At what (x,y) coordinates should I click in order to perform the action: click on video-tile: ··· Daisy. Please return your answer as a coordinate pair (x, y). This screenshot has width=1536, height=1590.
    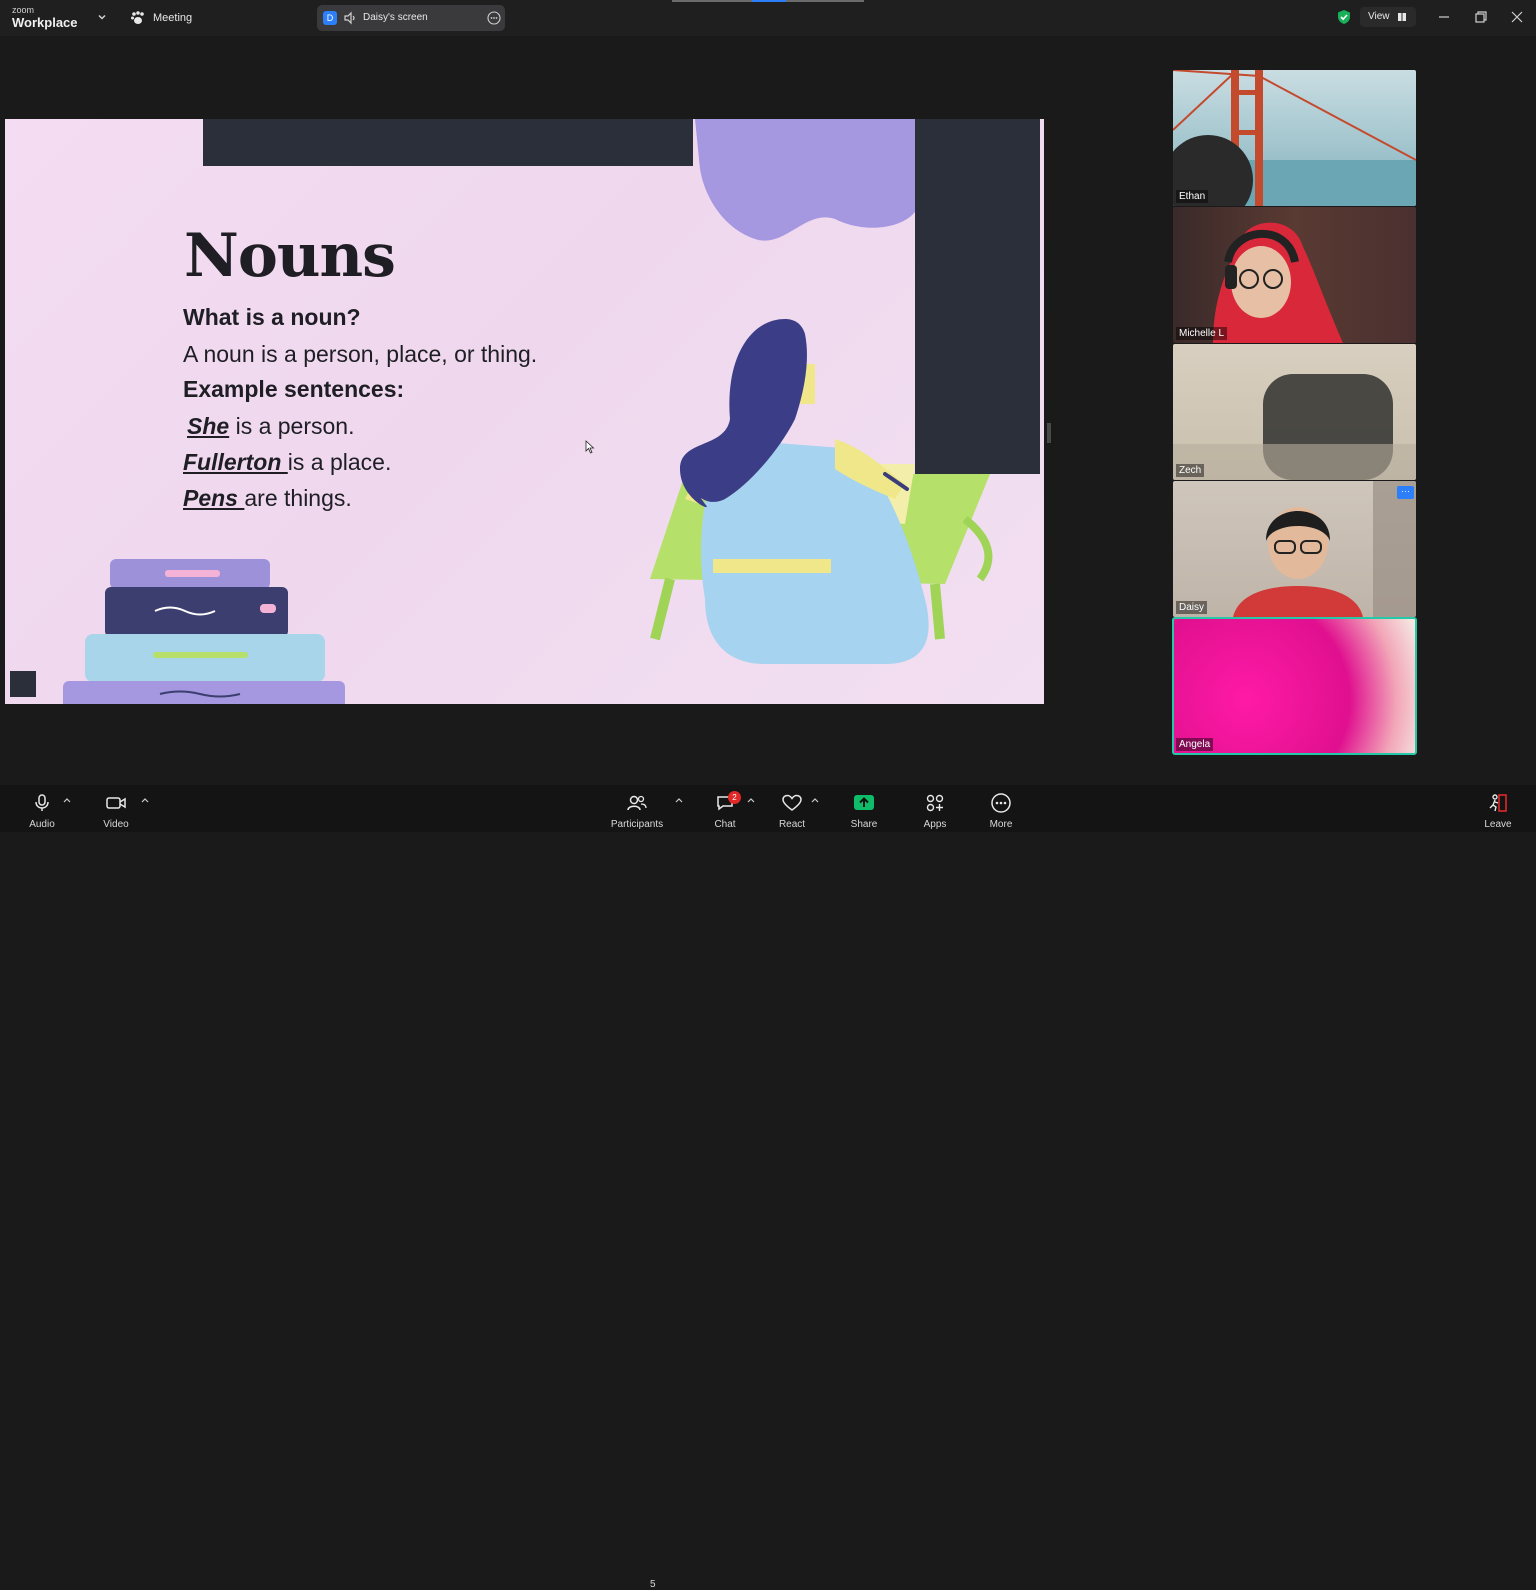
    Looking at the image, I should click on (1294, 549).